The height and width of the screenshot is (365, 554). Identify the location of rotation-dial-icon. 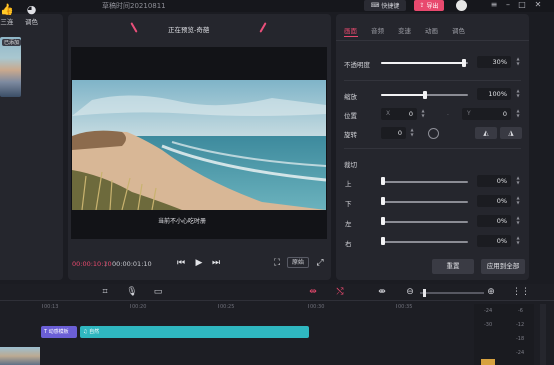
(433, 133).